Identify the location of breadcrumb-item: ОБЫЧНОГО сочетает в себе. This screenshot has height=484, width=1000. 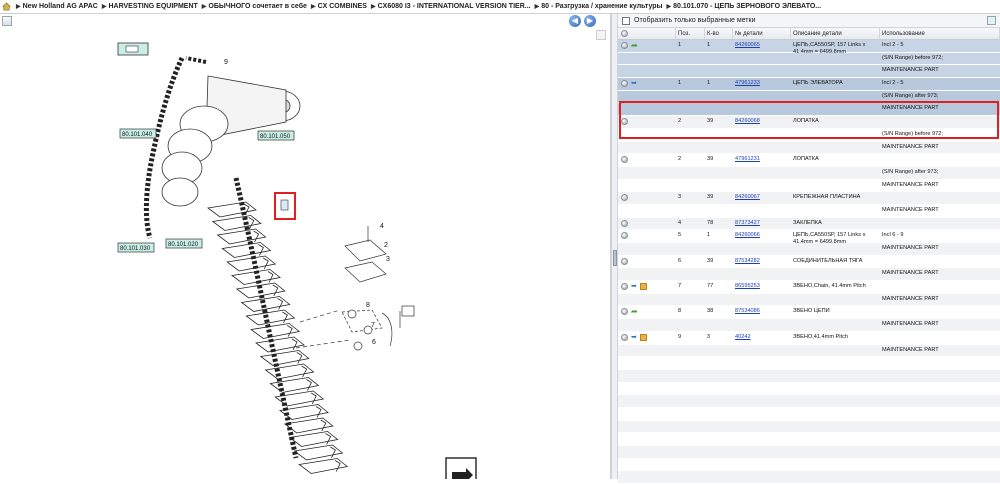
(257, 6).